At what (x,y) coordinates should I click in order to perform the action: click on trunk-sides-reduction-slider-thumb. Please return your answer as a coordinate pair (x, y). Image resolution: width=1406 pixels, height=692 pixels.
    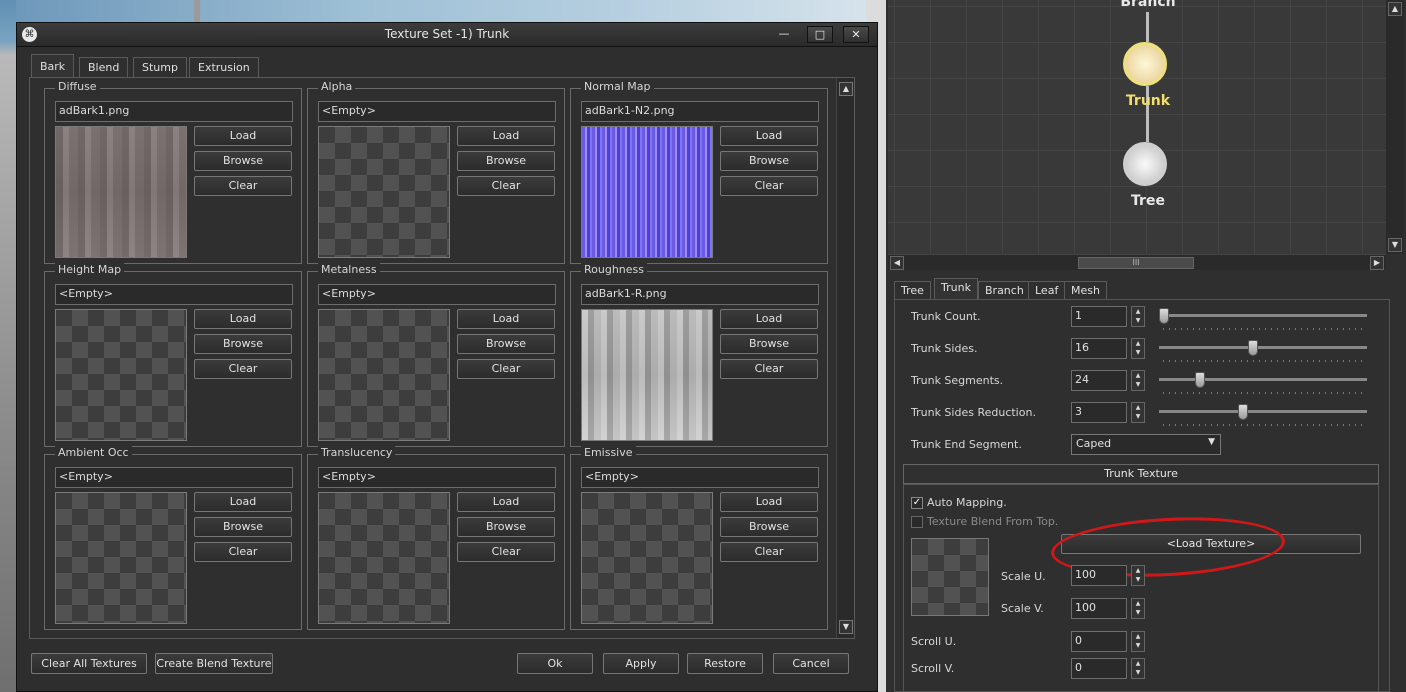
    Looking at the image, I should click on (1243, 412).